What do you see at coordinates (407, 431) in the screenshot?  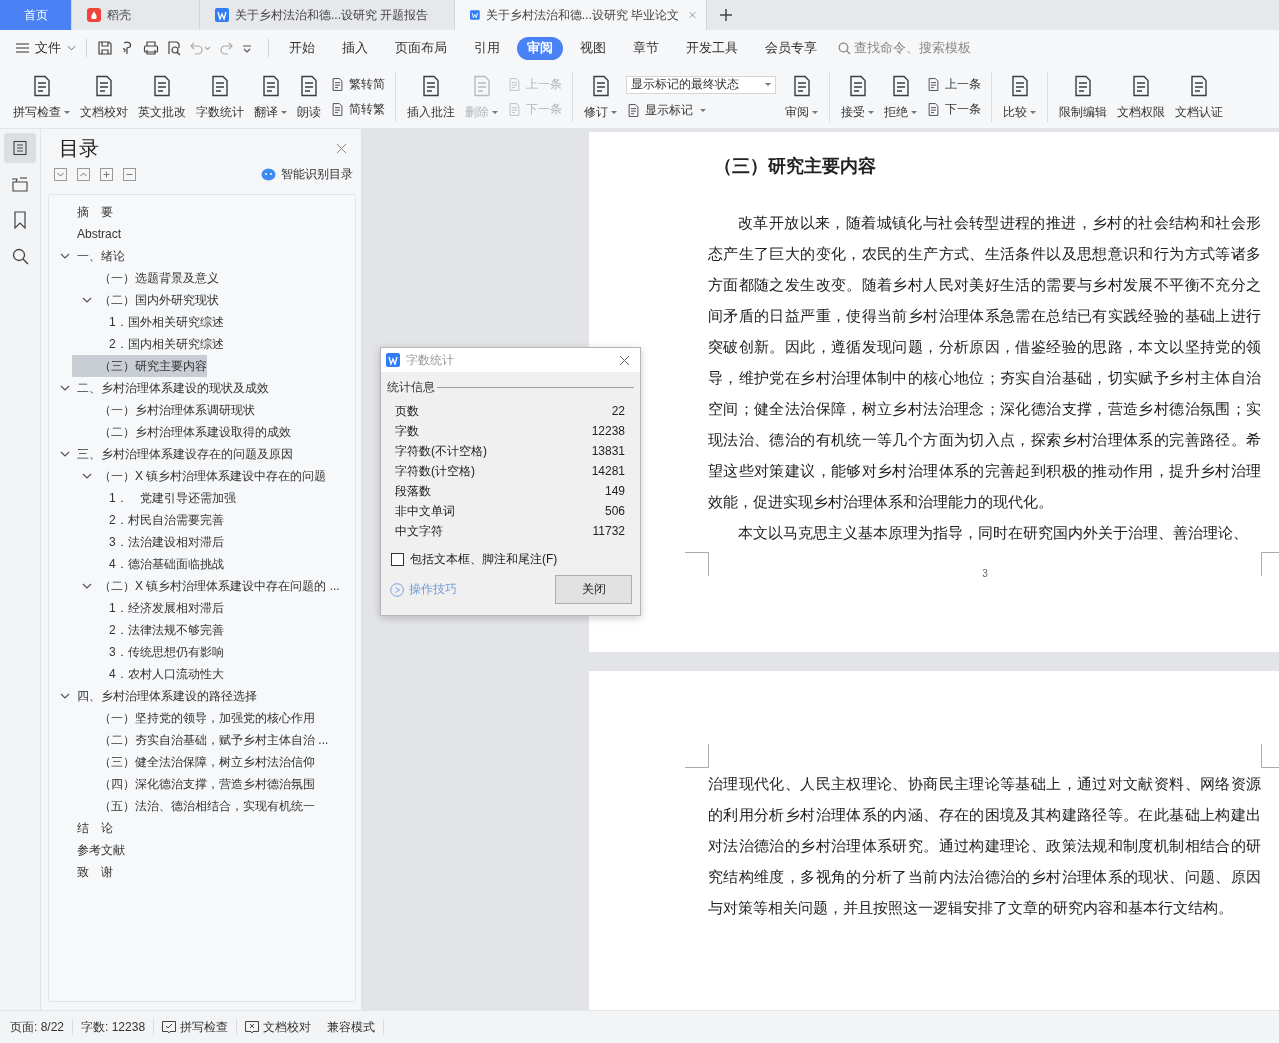 I see `stat-label: 字数` at bounding box center [407, 431].